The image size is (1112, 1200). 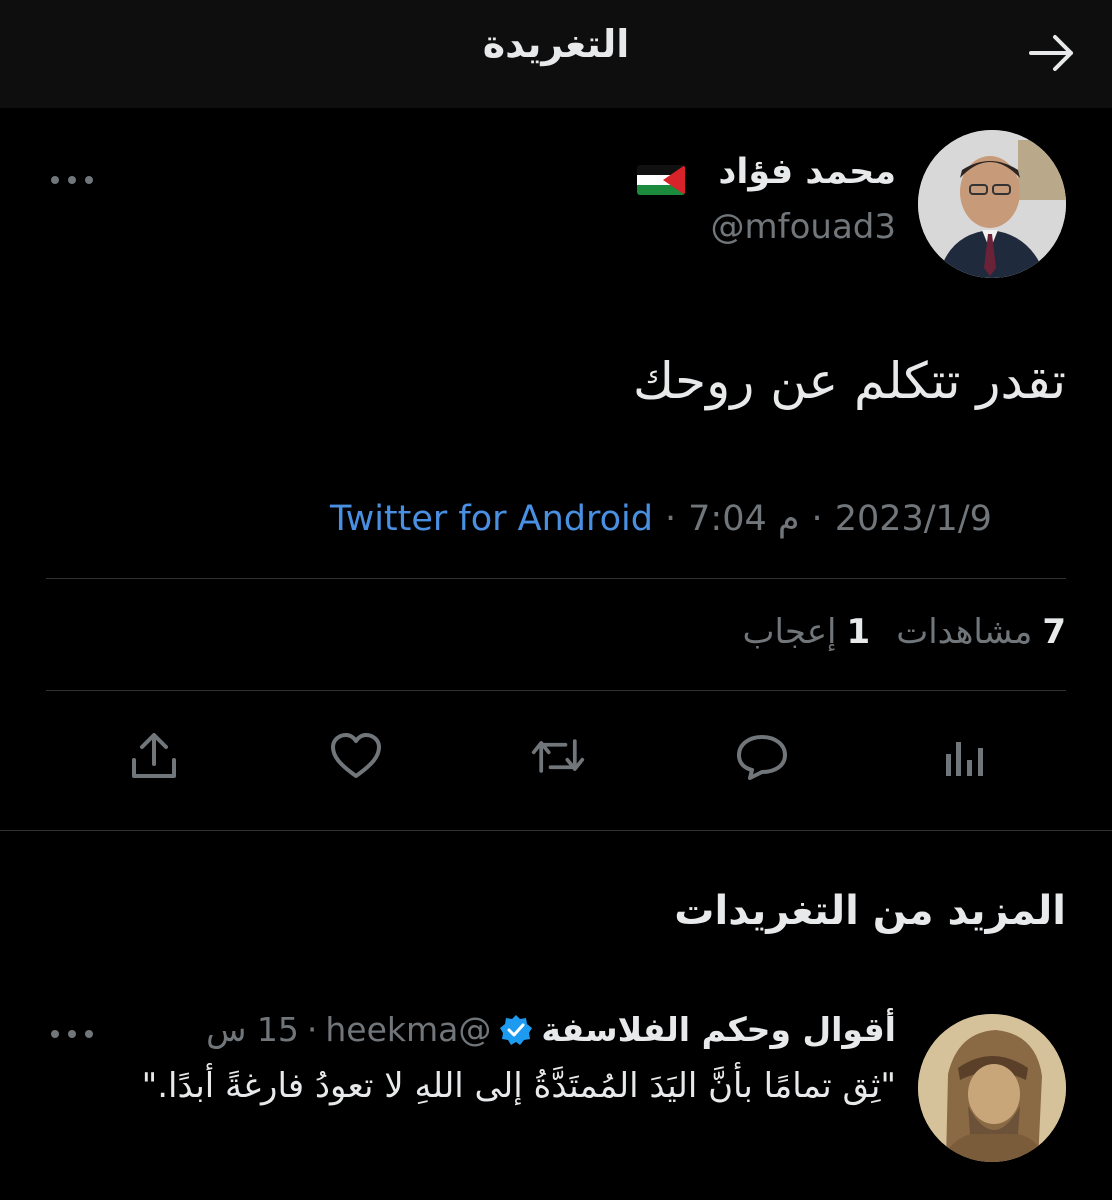 I want to click on related-more-options-button, so click(x=72, y=1034).